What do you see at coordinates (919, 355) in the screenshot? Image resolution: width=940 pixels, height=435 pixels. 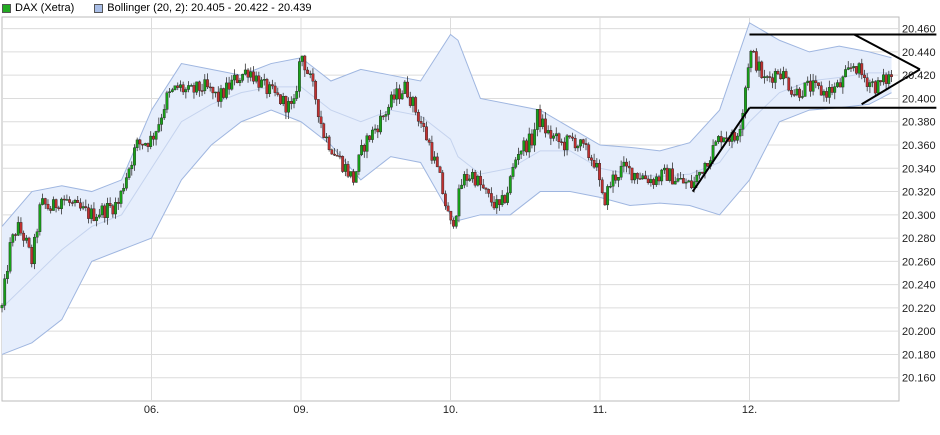 I see `y-tick-label: 20.180` at bounding box center [919, 355].